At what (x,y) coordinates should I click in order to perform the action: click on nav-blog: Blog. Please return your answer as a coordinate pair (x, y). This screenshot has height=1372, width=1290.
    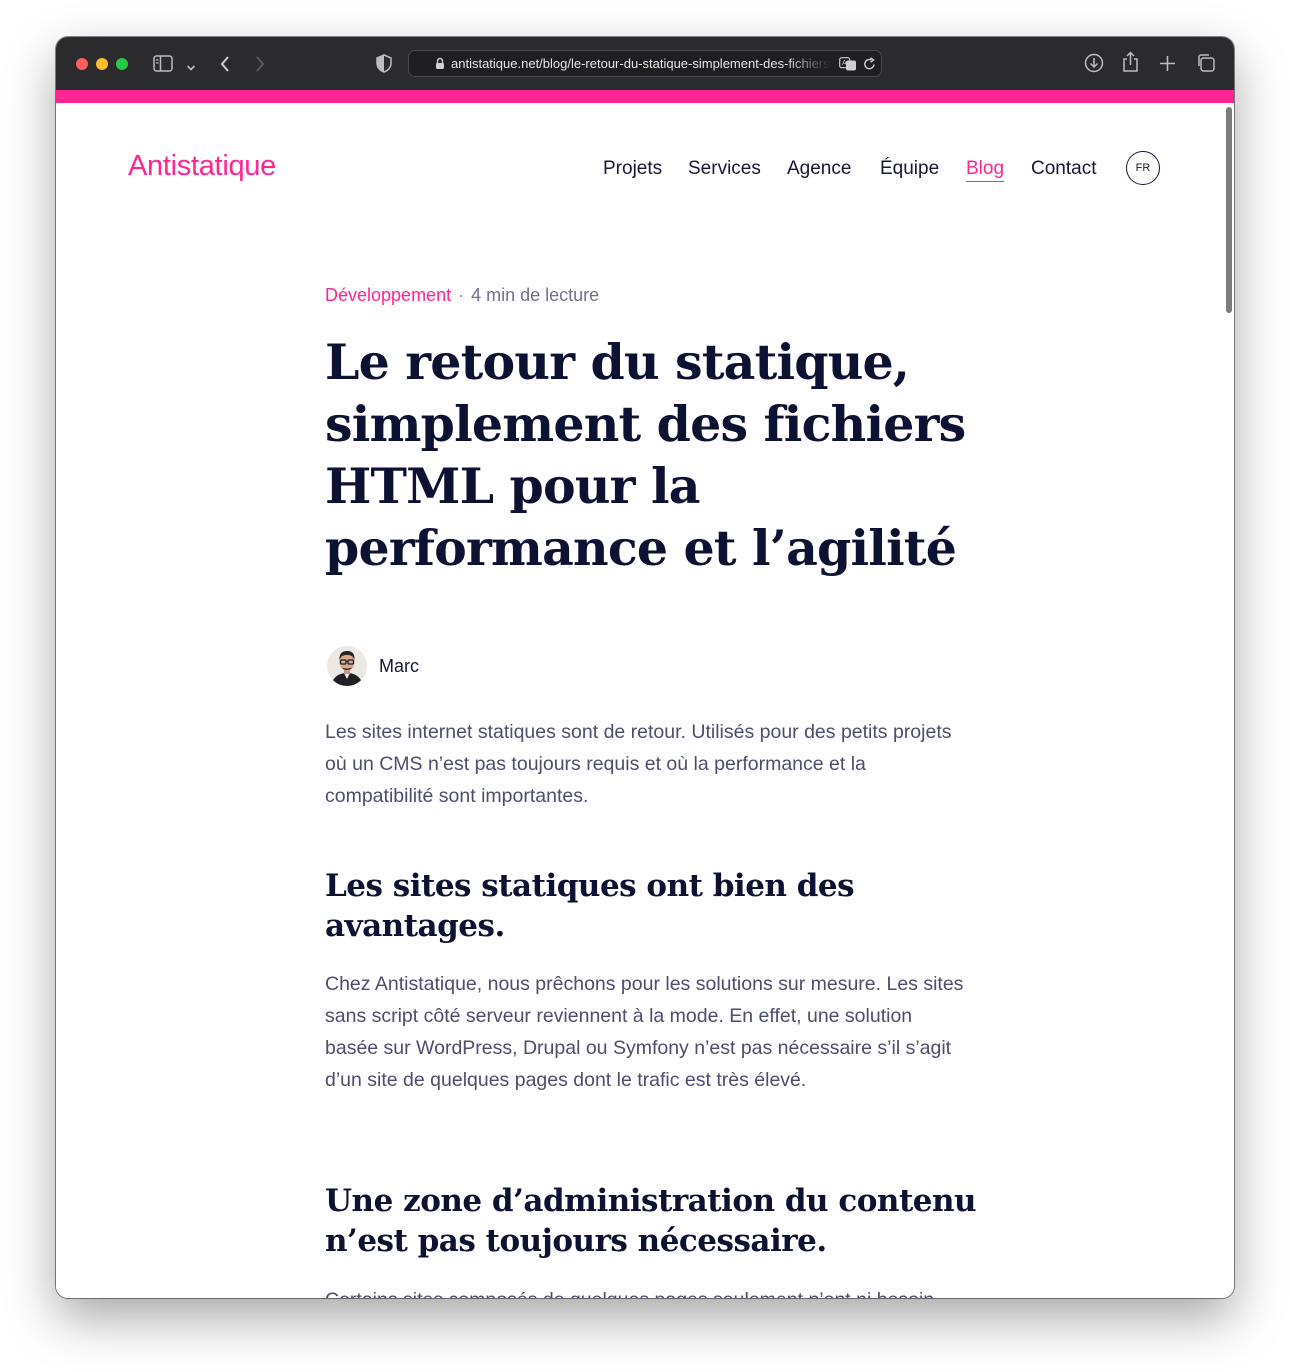
    Looking at the image, I should click on (985, 170).